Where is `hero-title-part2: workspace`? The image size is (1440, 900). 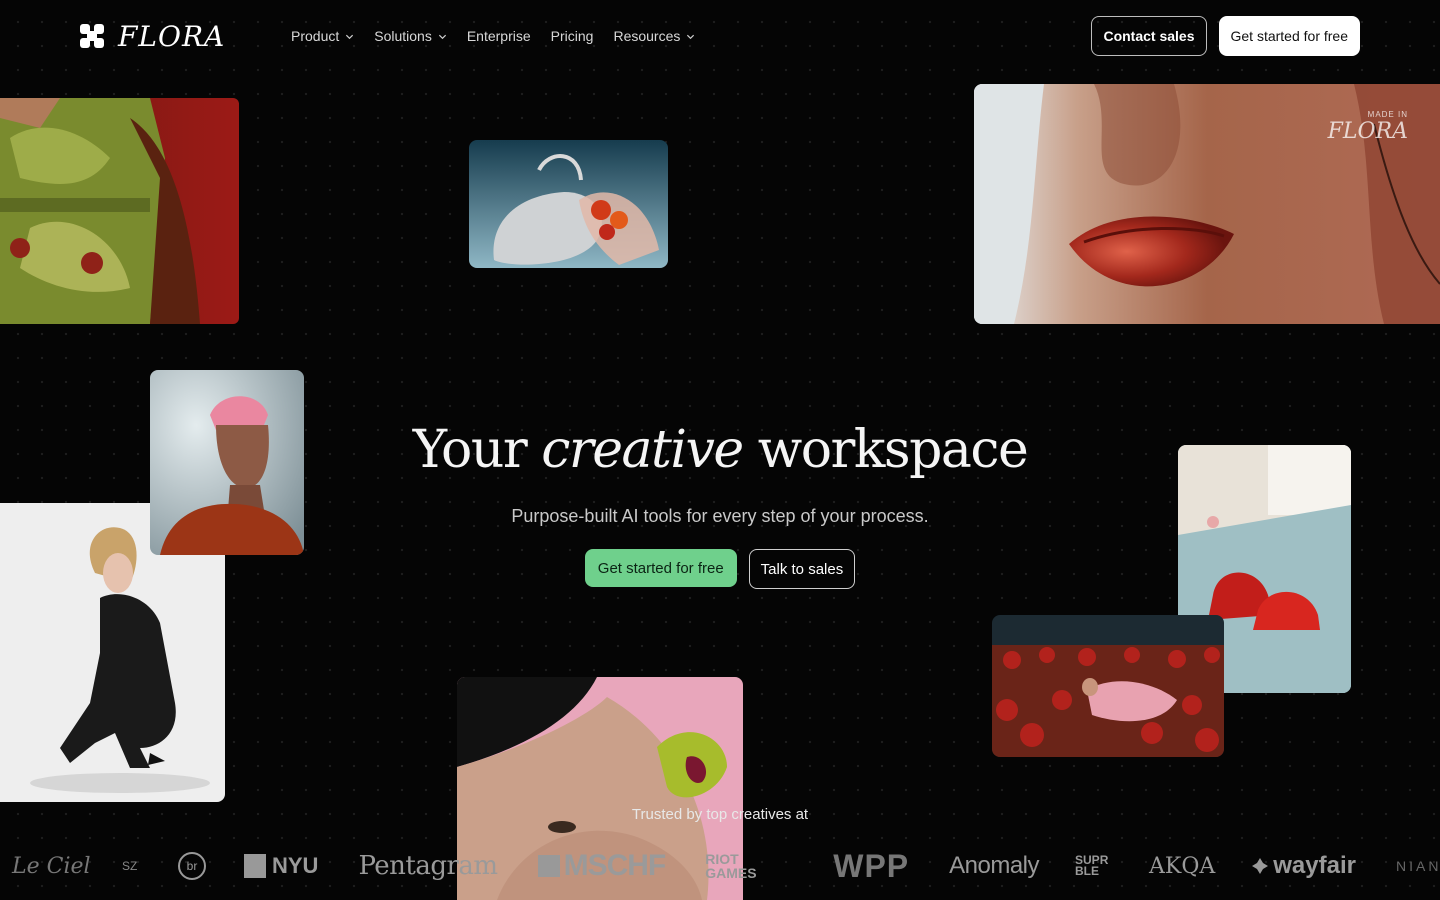
hero-title-part2: workspace is located at coordinates (893, 450).